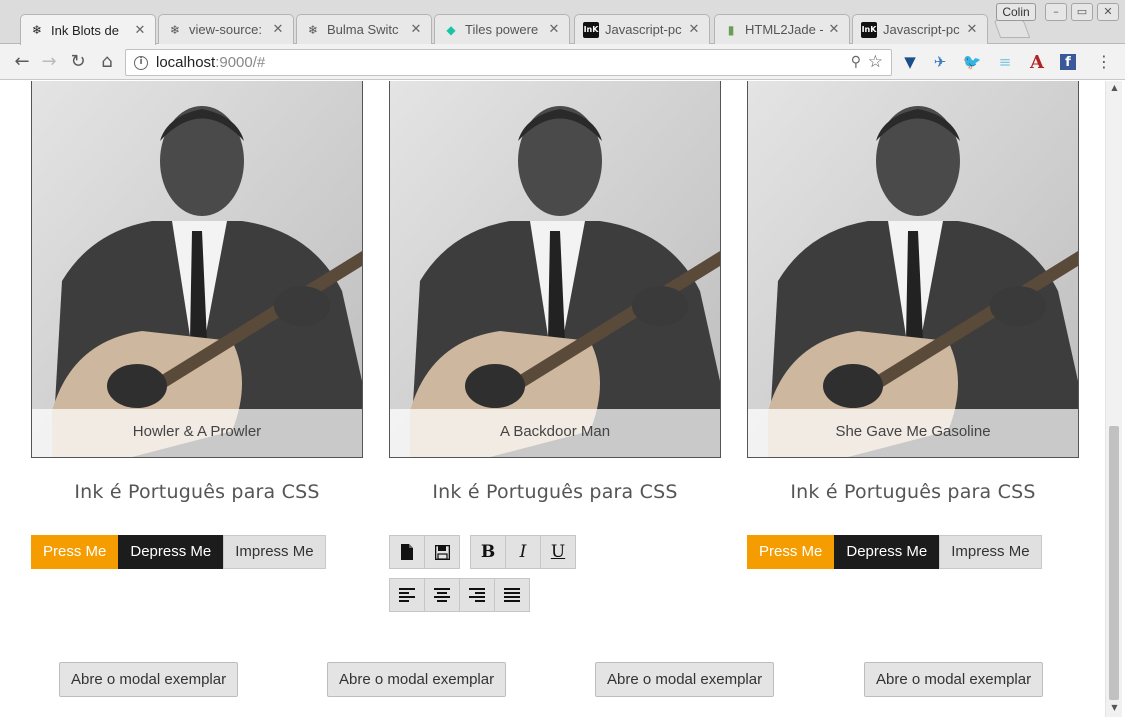 Image resolution: width=1125 pixels, height=722 pixels. What do you see at coordinates (1114, 89) in the screenshot?
I see `scroll-up-arrow-icon: ▲` at bounding box center [1114, 89].